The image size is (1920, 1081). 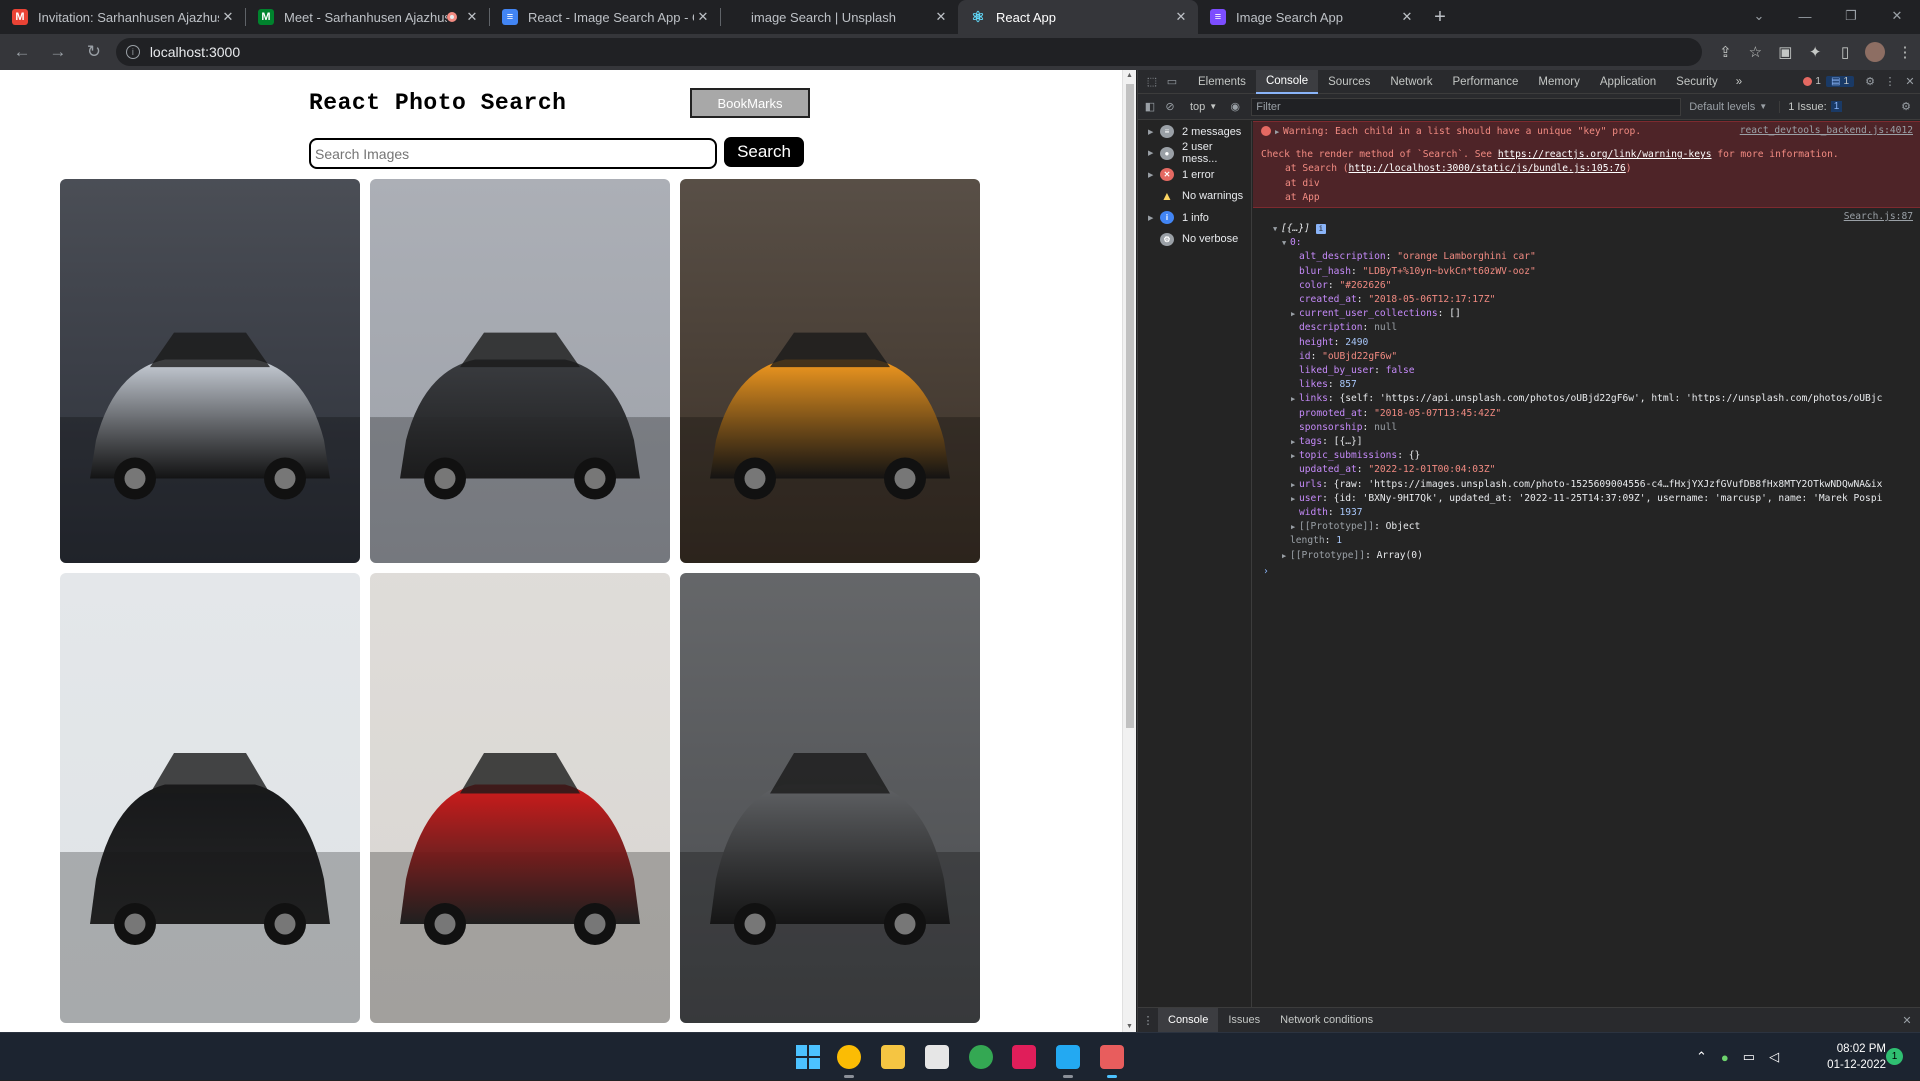 What do you see at coordinates (122, 17) in the screenshot?
I see `browser-tab: M Invitation: Sarhanhusen Ajazhuse ✕` at bounding box center [122, 17].